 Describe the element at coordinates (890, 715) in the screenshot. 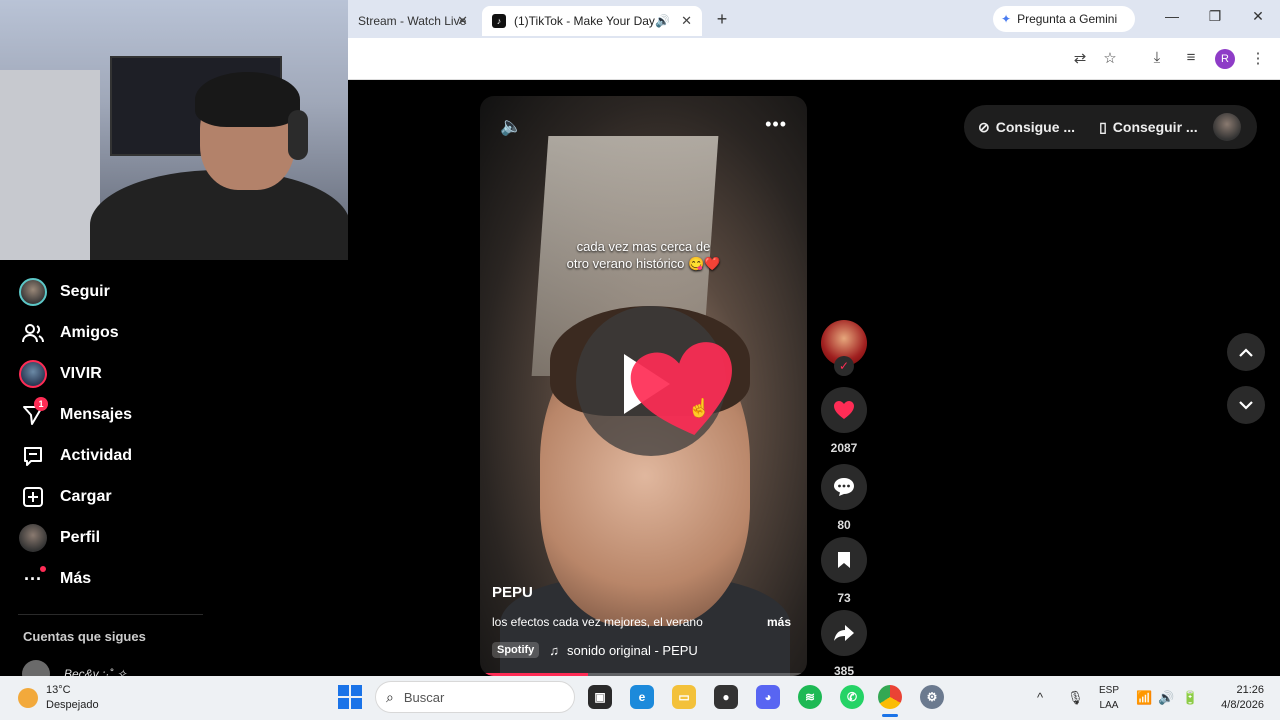

I see `active-app-indicator` at that location.